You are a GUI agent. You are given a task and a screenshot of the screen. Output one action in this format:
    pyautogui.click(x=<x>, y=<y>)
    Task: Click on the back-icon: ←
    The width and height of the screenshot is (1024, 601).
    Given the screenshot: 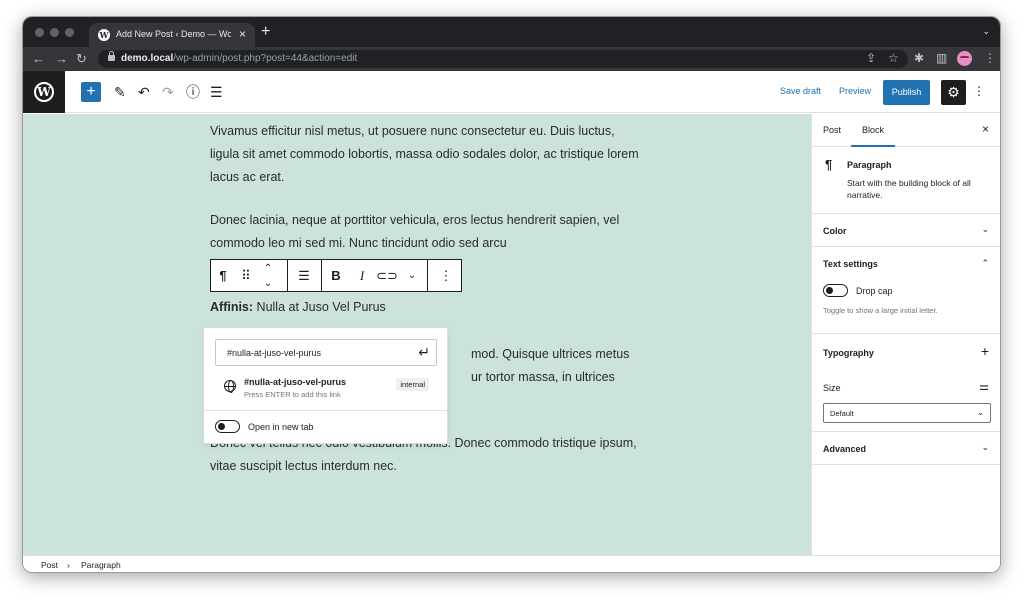 What is the action you would take?
    pyautogui.click(x=38, y=58)
    